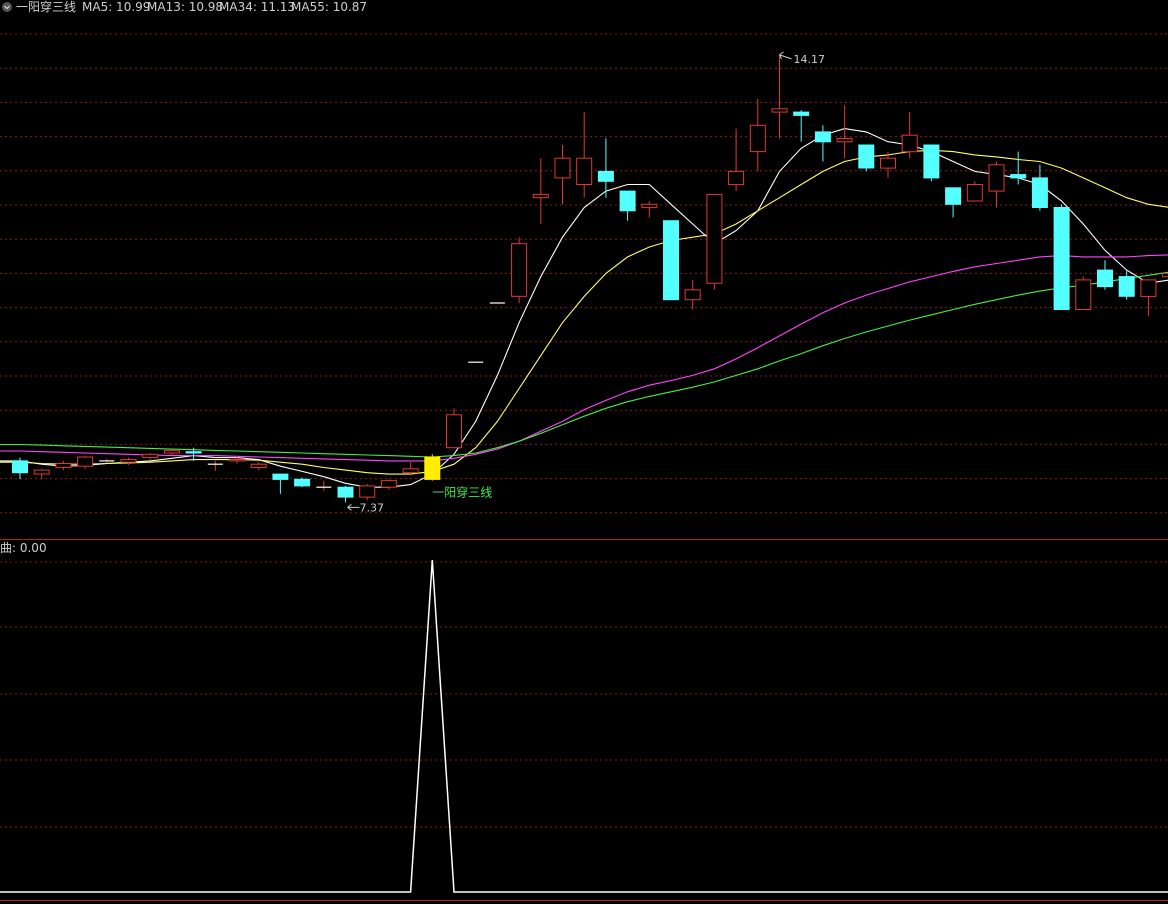  I want to click on indicator-name: 一阳穿三线, so click(46, 7).